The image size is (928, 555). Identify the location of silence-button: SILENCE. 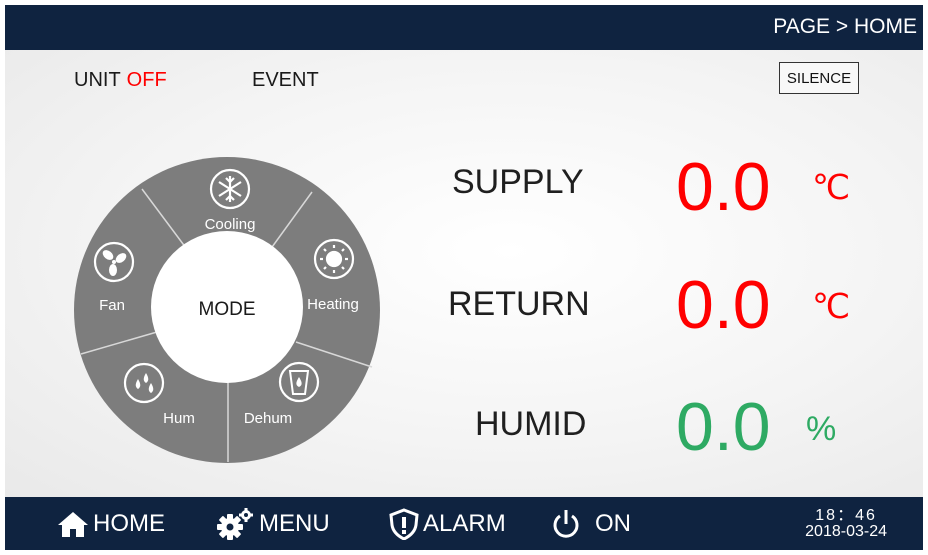
(819, 78).